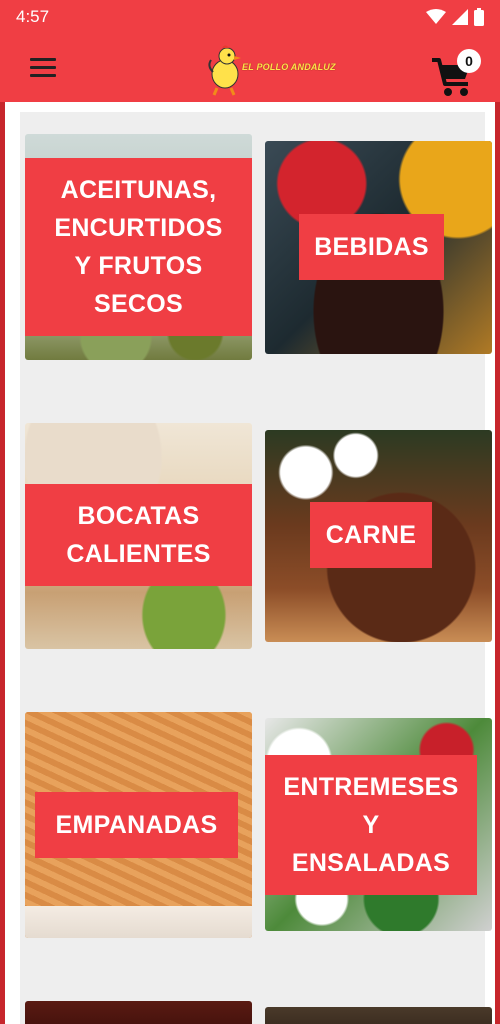 Image resolution: width=500 pixels, height=1024 pixels. I want to click on category-tile-bocatas-calientes: BOCATAS CALIENTES, so click(138, 536).